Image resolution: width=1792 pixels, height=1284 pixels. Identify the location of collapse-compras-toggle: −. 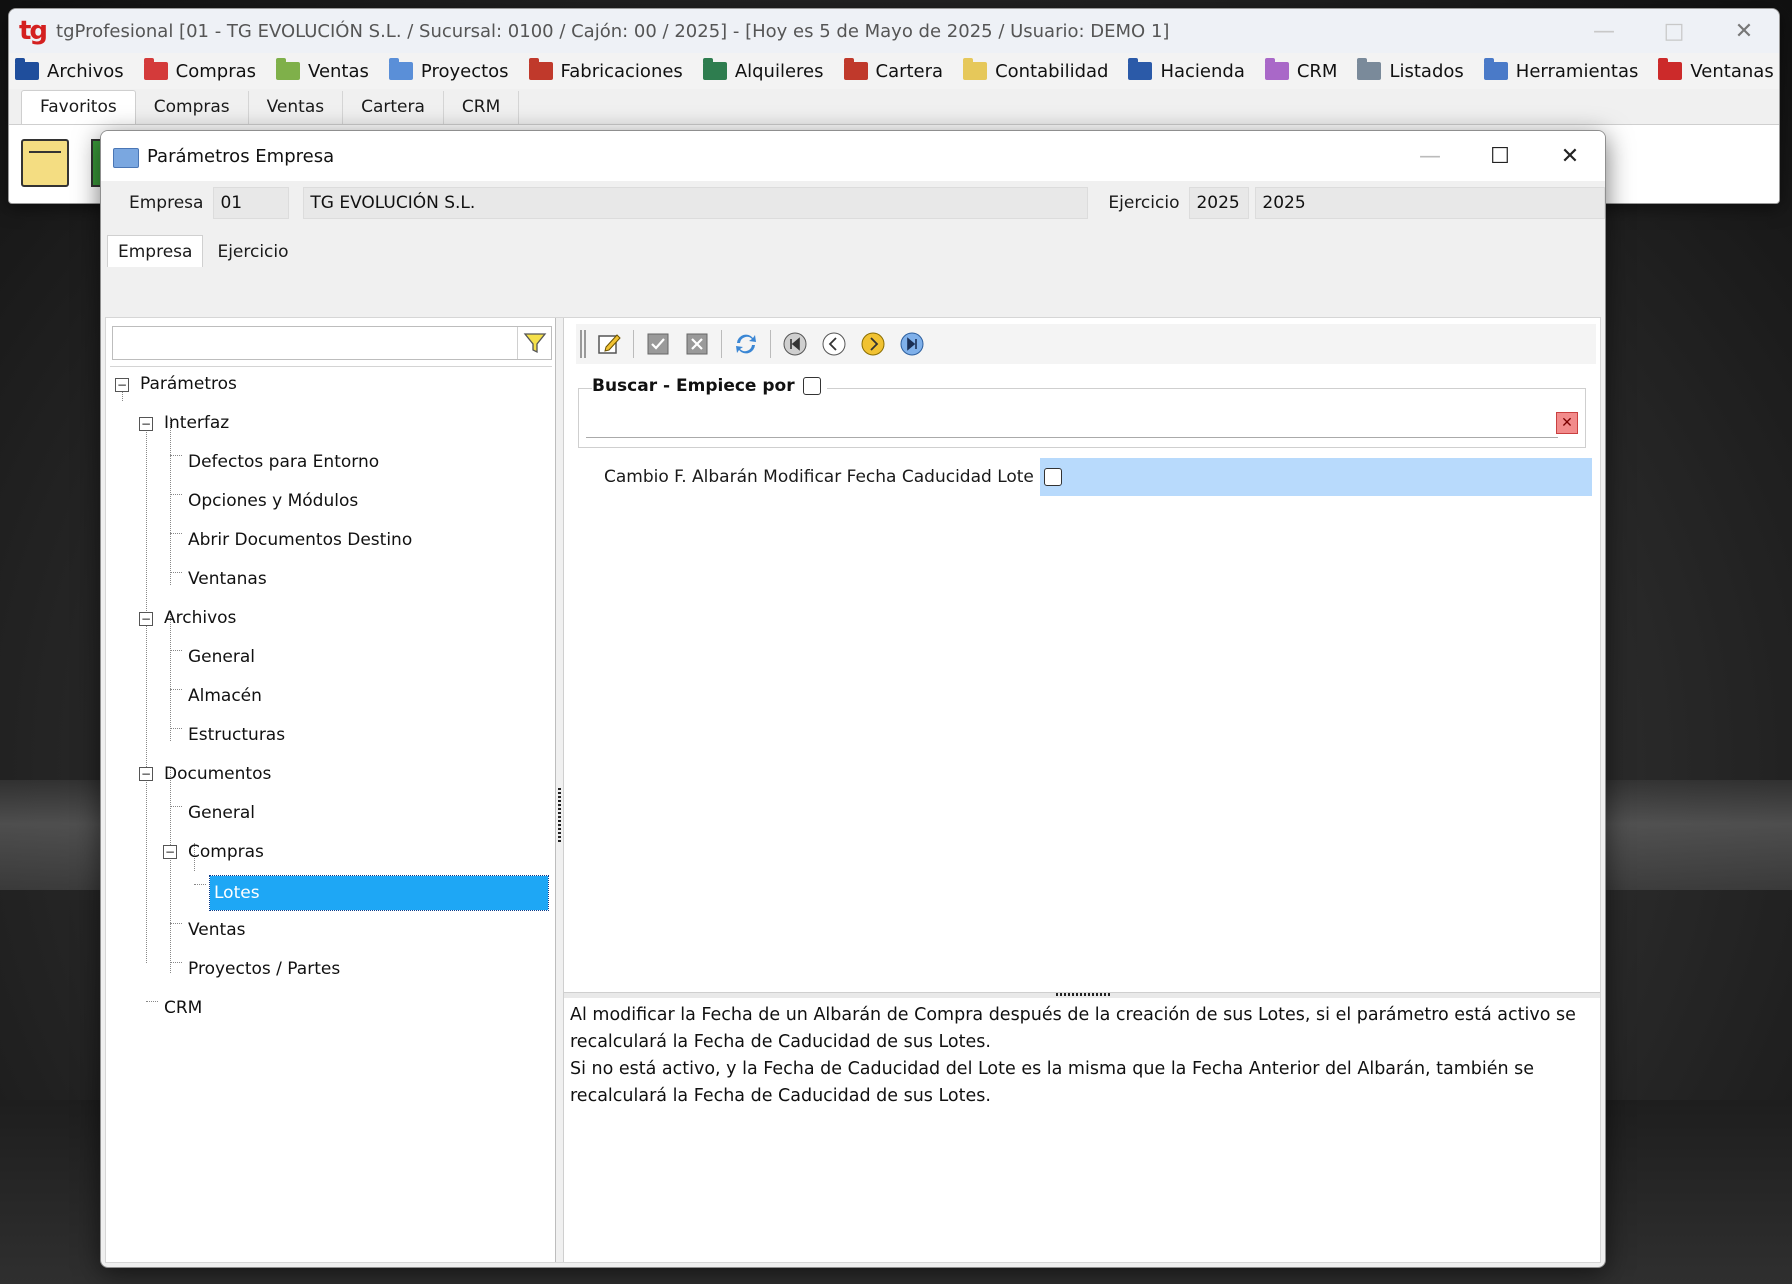
(170, 852).